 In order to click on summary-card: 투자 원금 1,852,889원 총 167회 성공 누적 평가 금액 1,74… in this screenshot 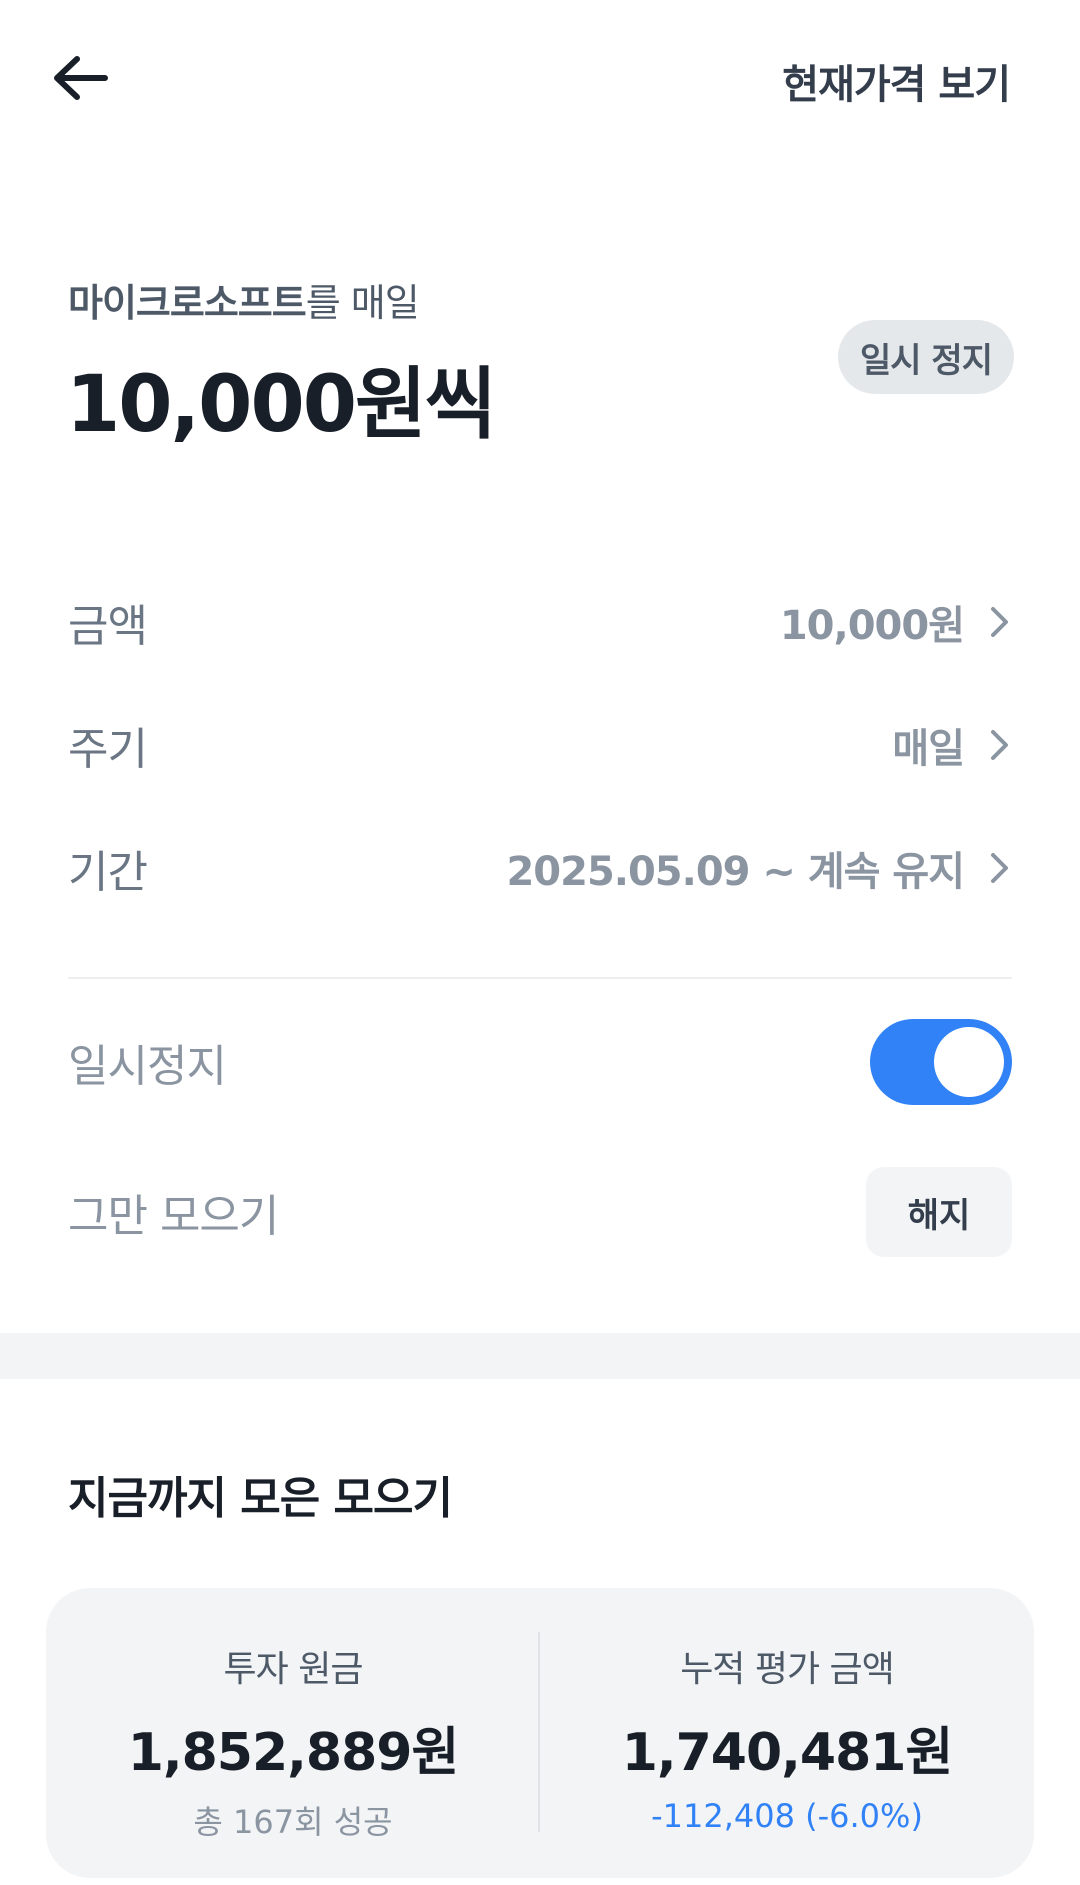, I will do `click(540, 1733)`.